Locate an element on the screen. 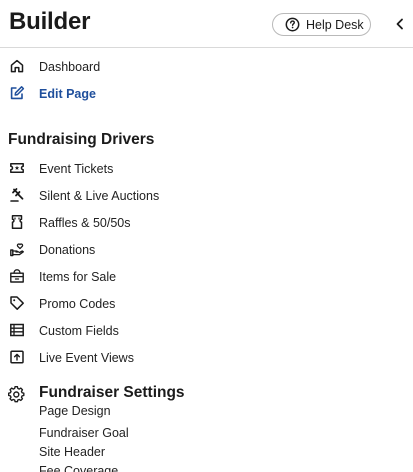  settings-item-page-design: Page Design is located at coordinates (75, 411).